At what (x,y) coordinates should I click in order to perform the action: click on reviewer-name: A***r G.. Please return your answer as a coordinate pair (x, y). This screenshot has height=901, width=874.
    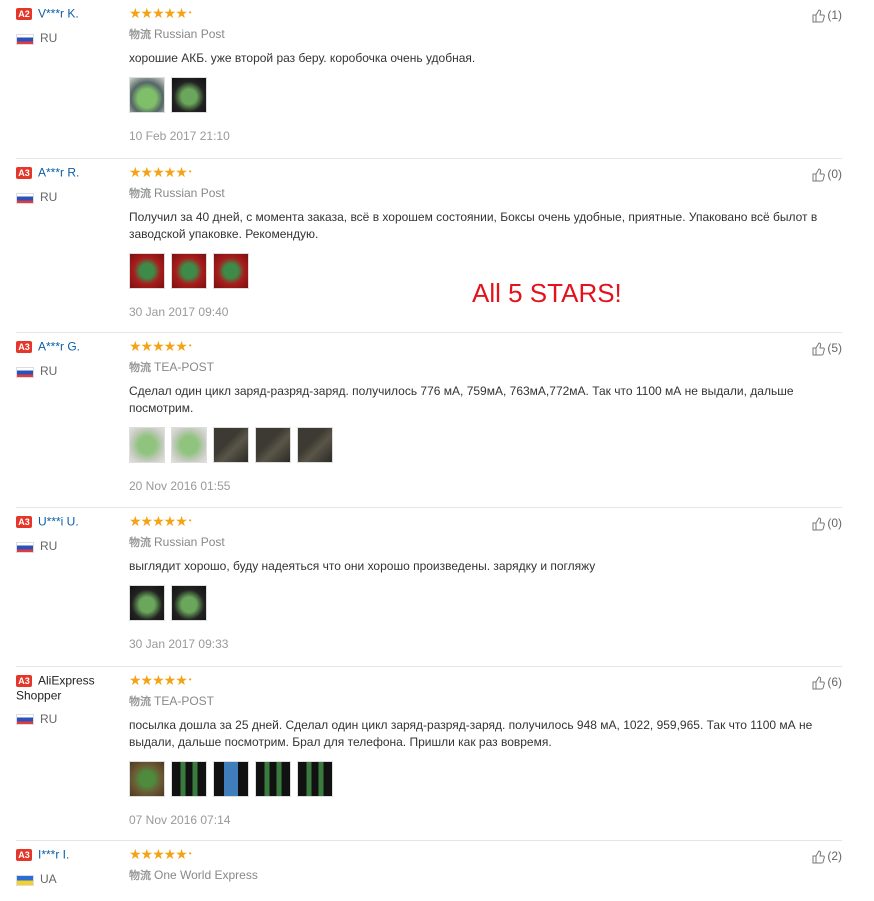
    Looking at the image, I should click on (59, 346).